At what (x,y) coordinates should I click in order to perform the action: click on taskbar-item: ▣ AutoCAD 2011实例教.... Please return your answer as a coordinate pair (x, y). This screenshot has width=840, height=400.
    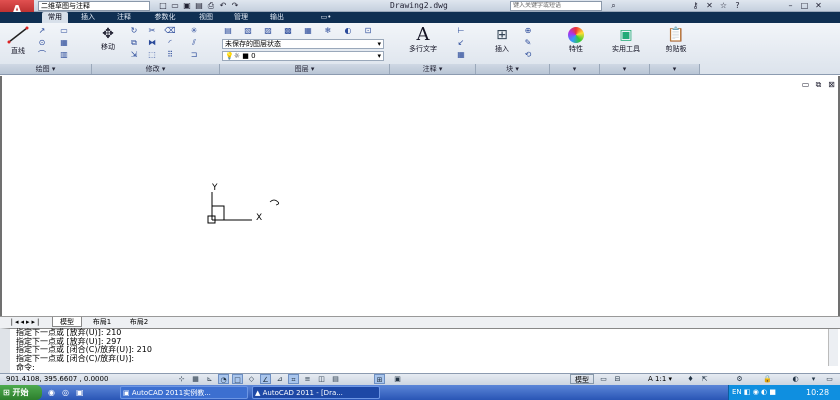
    Looking at the image, I should click on (184, 392).